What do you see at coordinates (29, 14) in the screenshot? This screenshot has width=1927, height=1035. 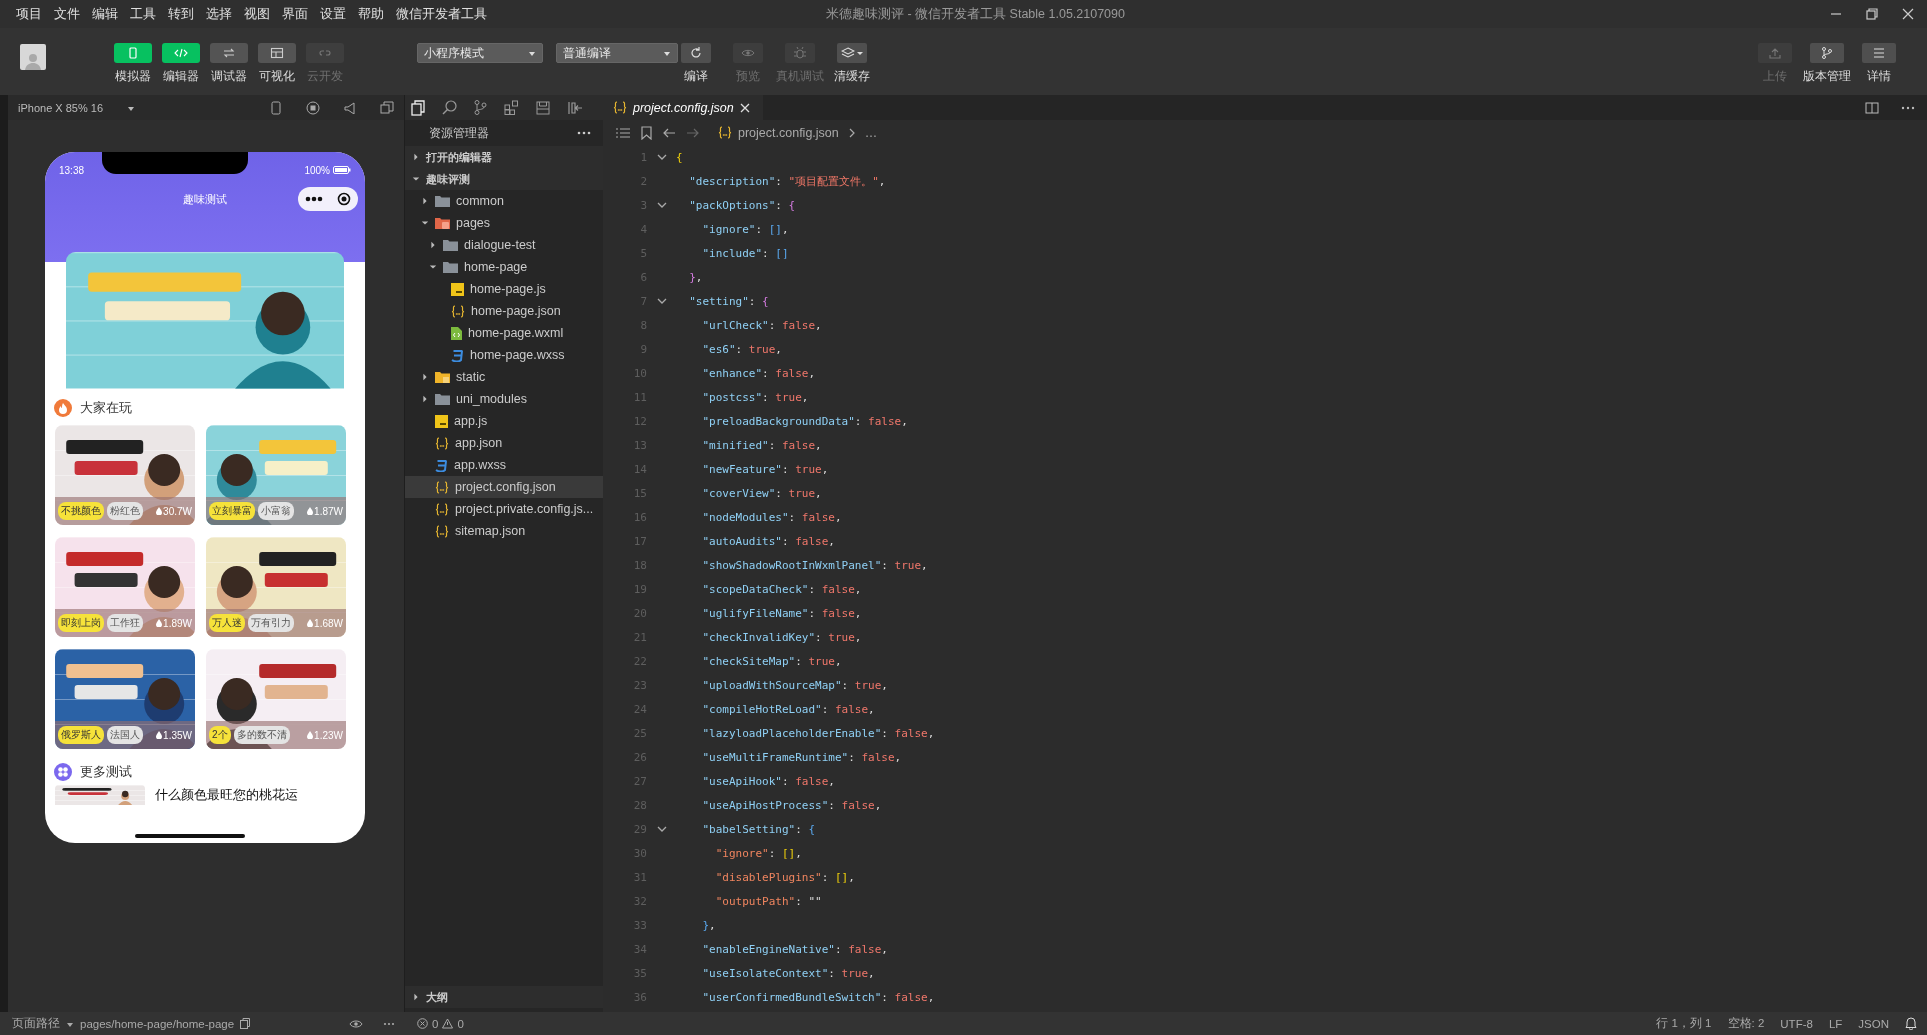 I see `menu-item: 项目` at bounding box center [29, 14].